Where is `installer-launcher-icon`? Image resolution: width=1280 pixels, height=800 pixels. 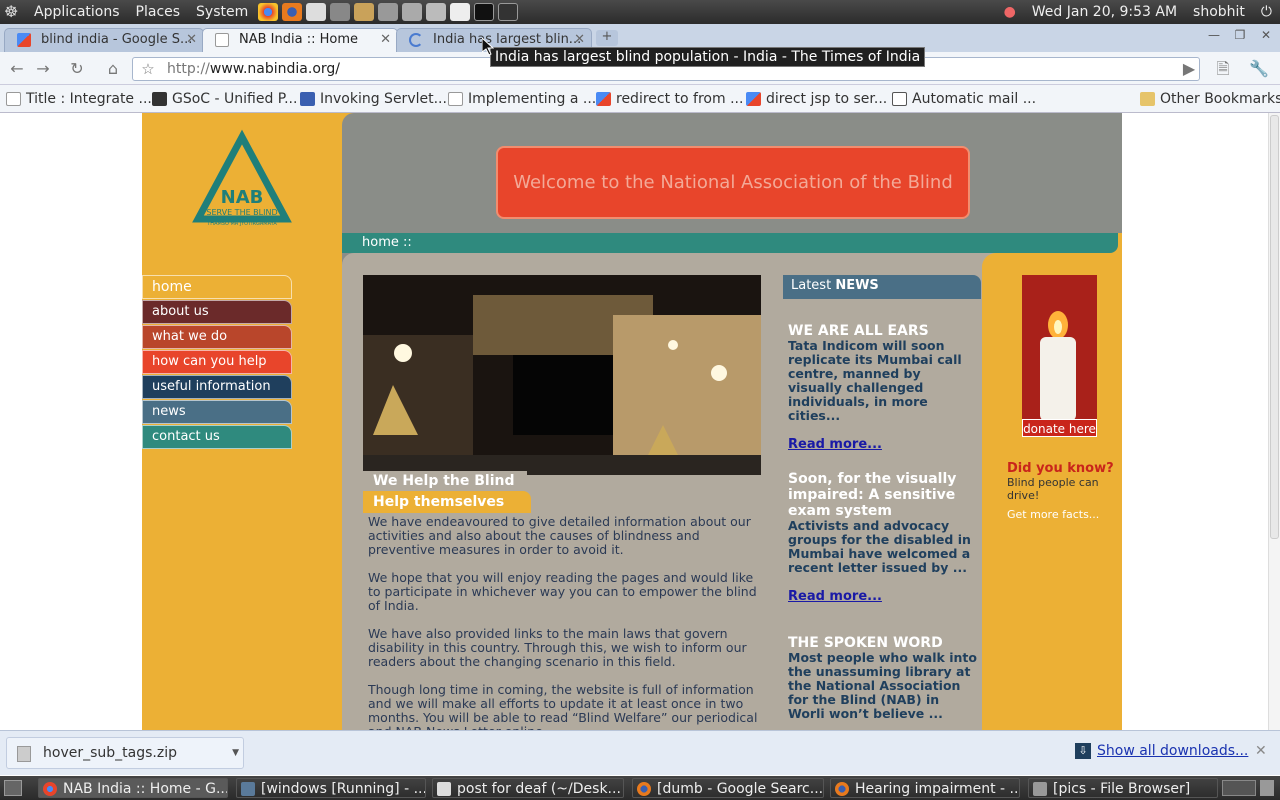 installer-launcher-icon is located at coordinates (412, 12).